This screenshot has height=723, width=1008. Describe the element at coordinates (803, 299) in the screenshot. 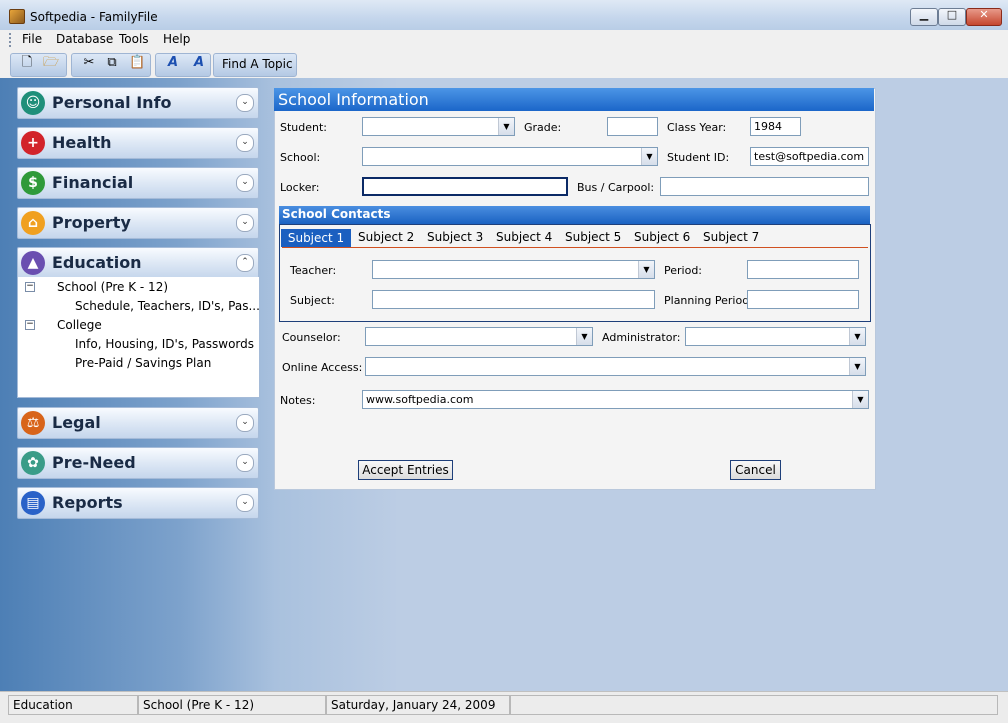

I see `planning-period-field` at that location.